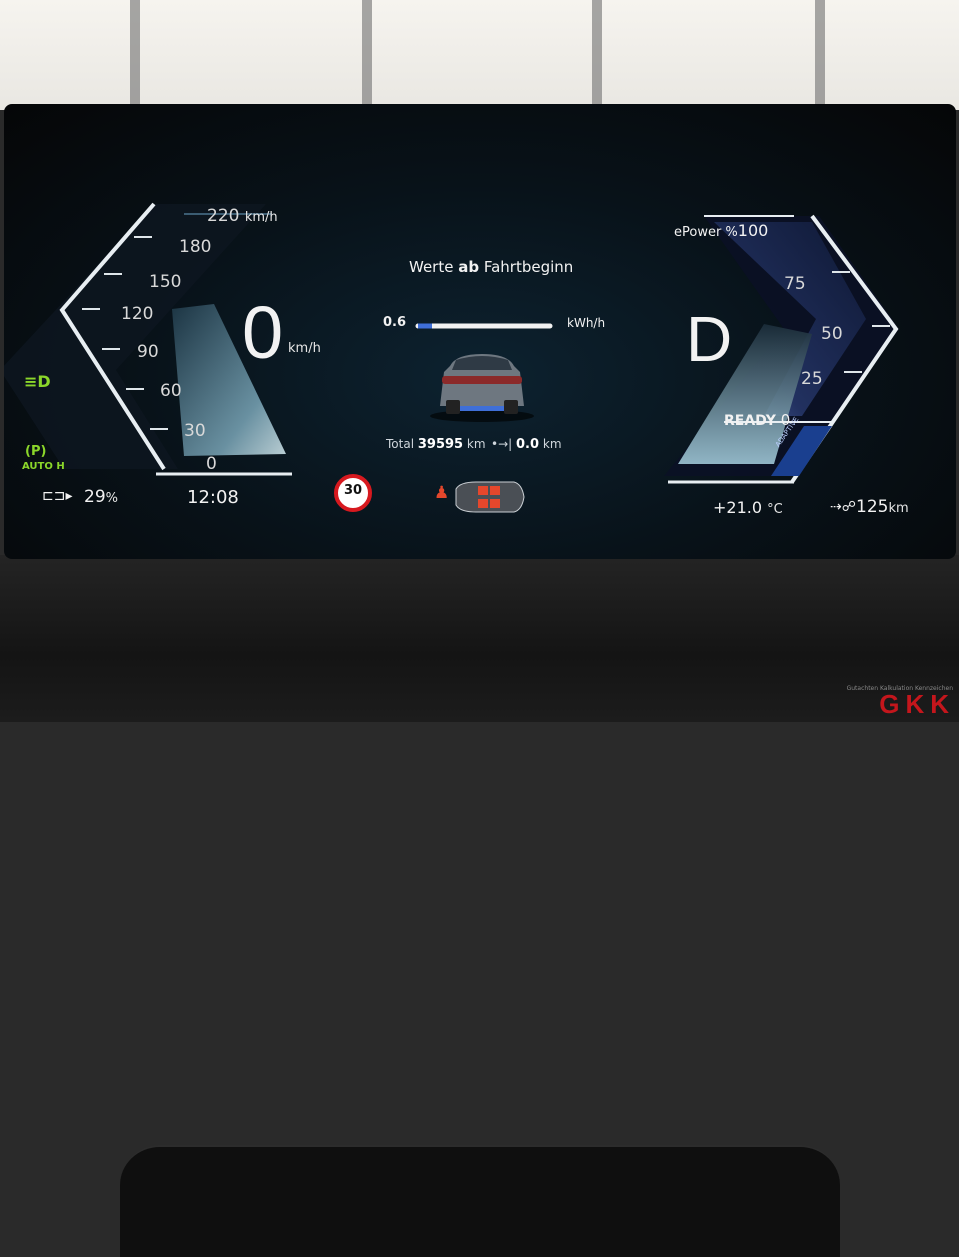  Describe the element at coordinates (843, 507) in the screenshot. I see `range-icon: ⇢☍` at that location.